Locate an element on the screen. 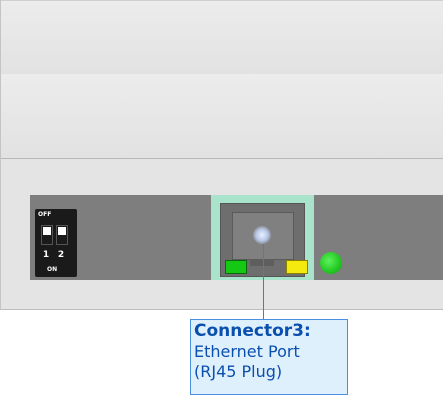 Image resolution: width=443 pixels, height=395 pixels. connector-callout: Connector3: Ethernet Port (RJ45 Plug) is located at coordinates (269, 357).